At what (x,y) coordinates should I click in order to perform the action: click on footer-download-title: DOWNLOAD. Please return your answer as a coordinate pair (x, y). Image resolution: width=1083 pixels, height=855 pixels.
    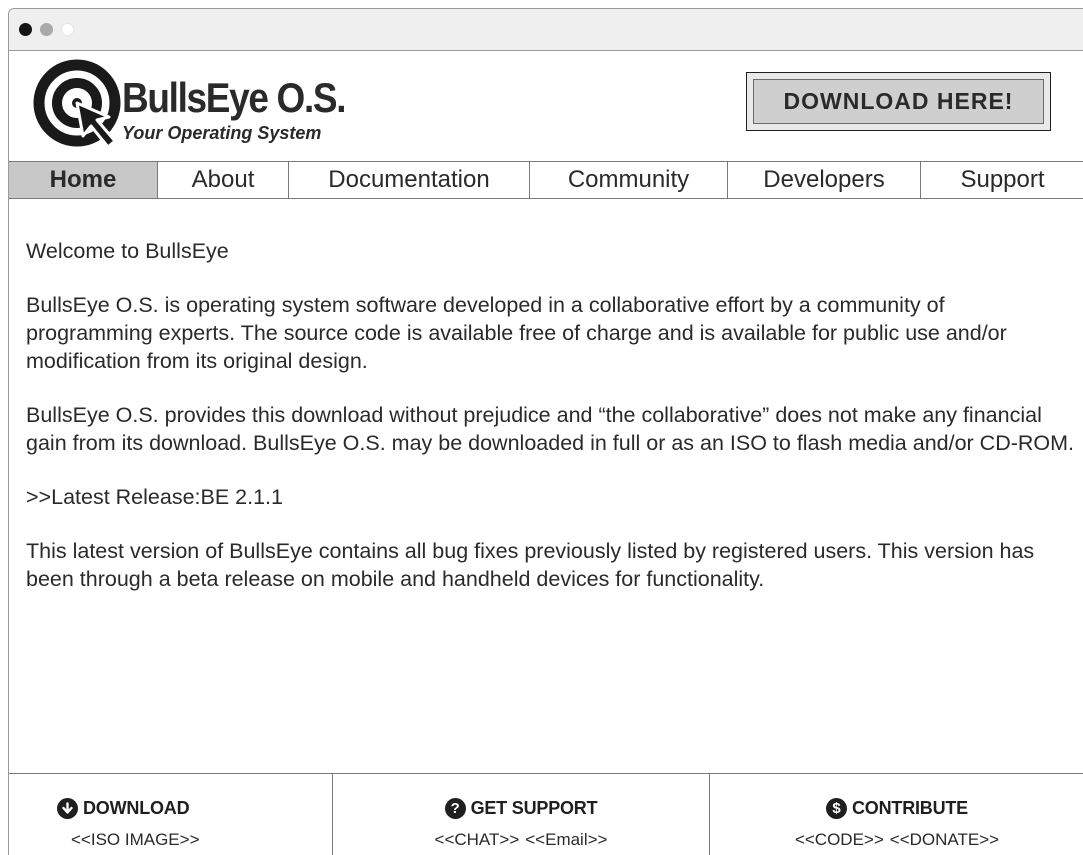
    Looking at the image, I should click on (136, 808).